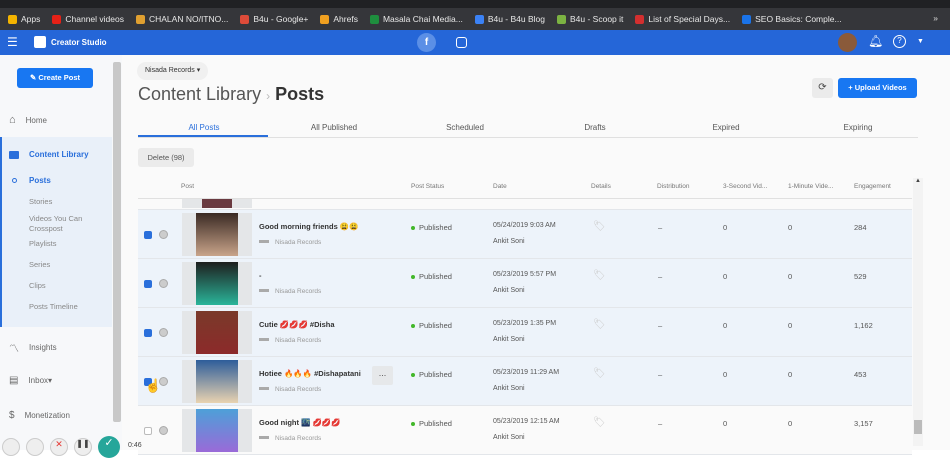 The image size is (950, 458). I want to click on tab-drafts: Drafts, so click(595, 127).